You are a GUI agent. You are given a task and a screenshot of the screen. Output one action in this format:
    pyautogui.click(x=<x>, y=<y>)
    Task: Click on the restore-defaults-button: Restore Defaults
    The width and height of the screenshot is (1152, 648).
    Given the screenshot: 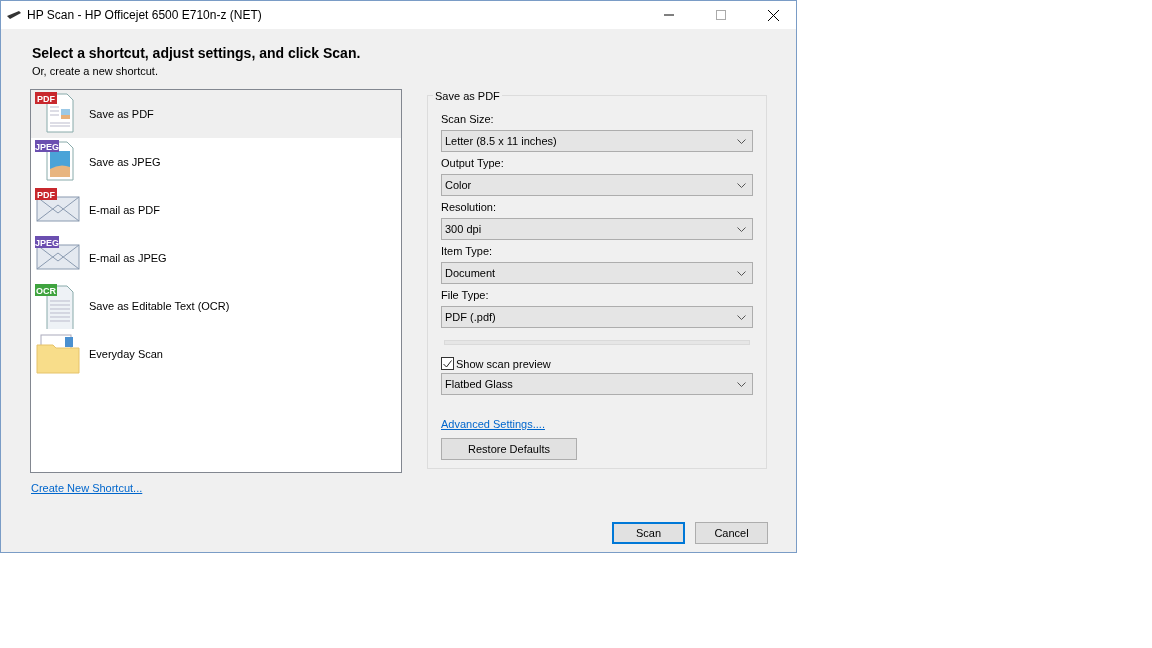 What is the action you would take?
    pyautogui.click(x=509, y=449)
    